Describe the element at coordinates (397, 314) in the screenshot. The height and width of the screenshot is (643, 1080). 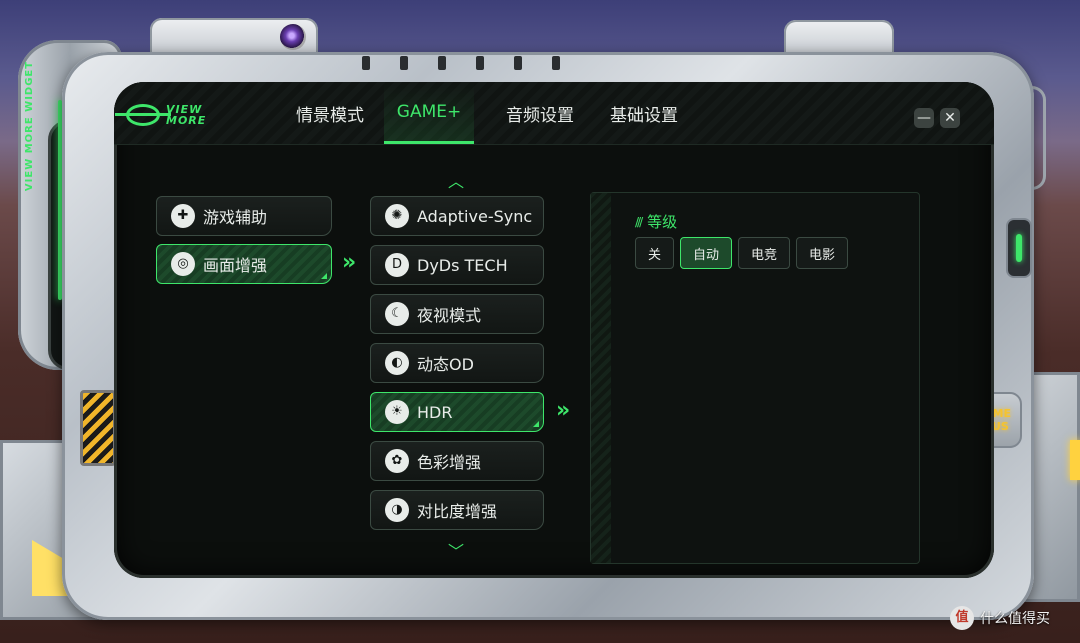
I see `night-vision-icon: ☾` at that location.